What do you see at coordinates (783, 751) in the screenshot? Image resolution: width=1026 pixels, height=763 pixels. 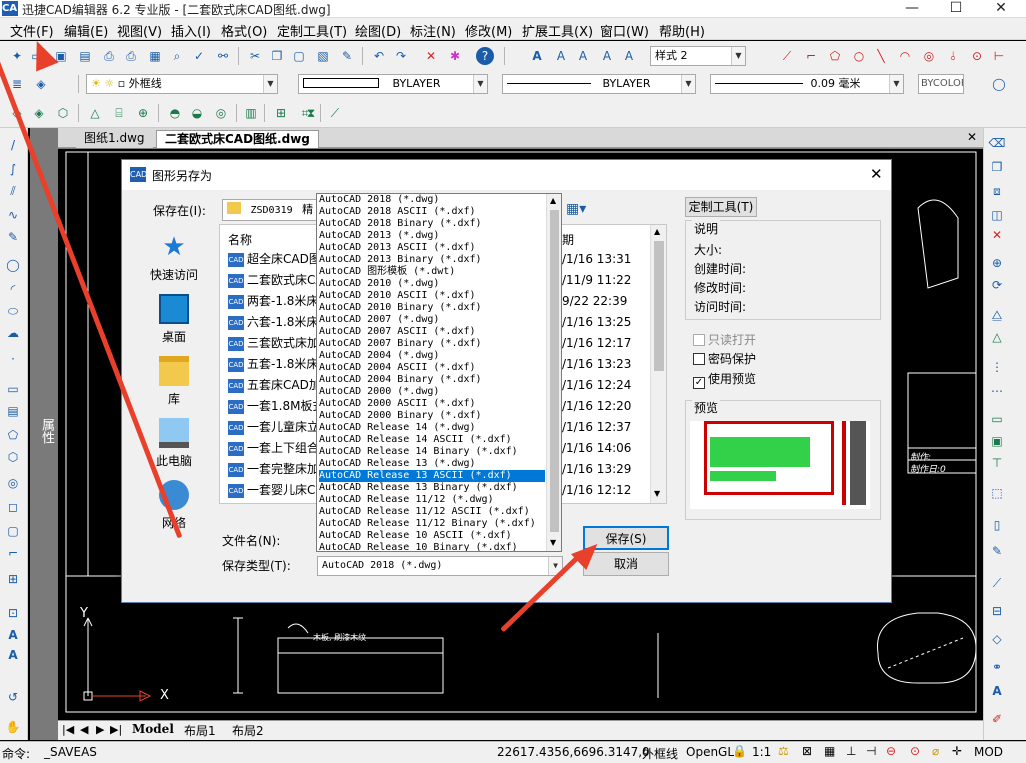 I see `annotation-icon: ⚖` at bounding box center [783, 751].